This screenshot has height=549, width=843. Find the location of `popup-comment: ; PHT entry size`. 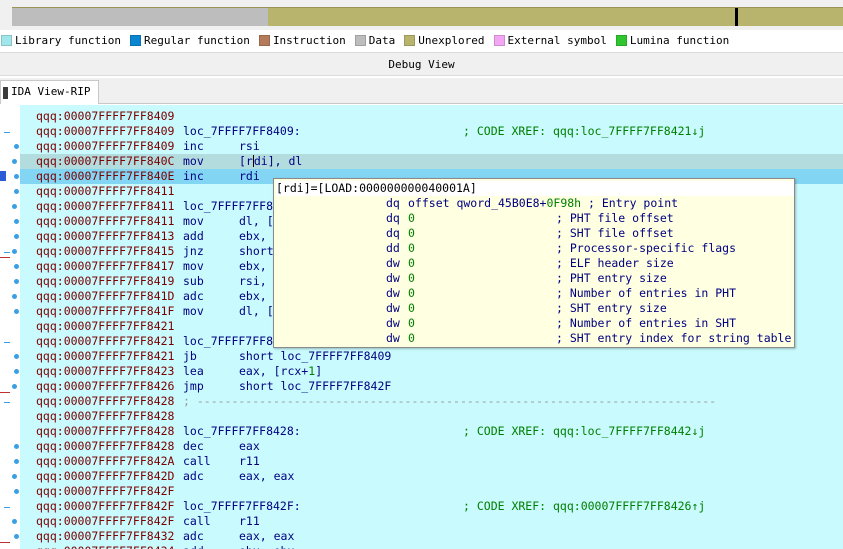

popup-comment: ; PHT entry size is located at coordinates (611, 278).